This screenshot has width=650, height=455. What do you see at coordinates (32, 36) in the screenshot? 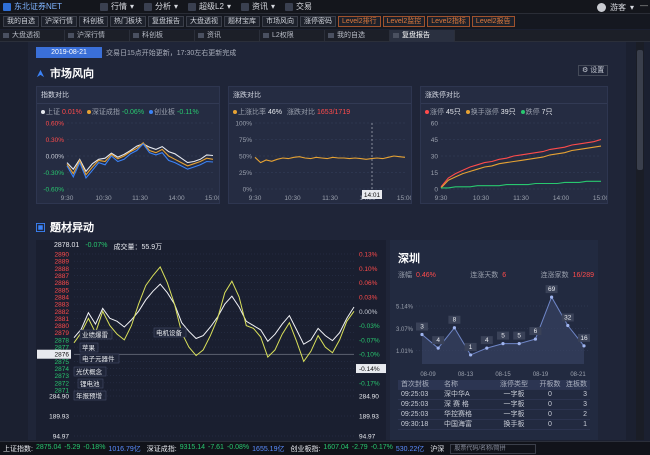
I see `tab: 大盘透视` at bounding box center [32, 36].